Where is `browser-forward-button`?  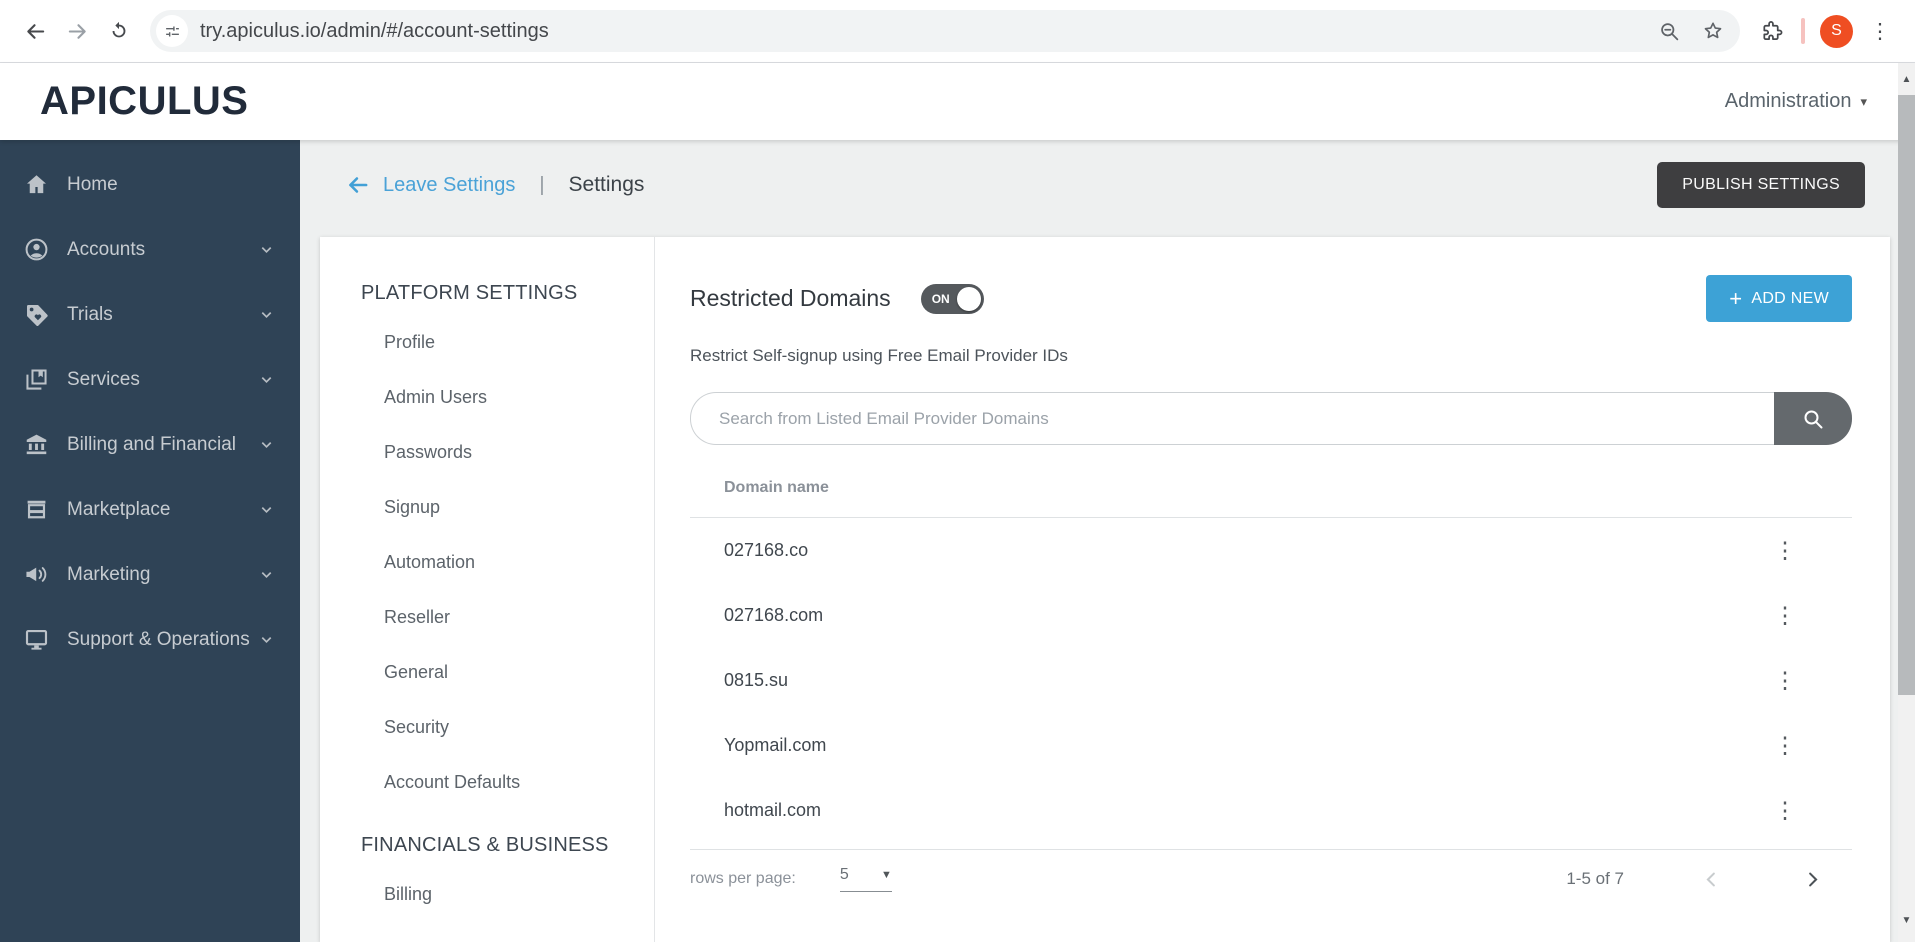
browser-forward-button is located at coordinates (77, 31).